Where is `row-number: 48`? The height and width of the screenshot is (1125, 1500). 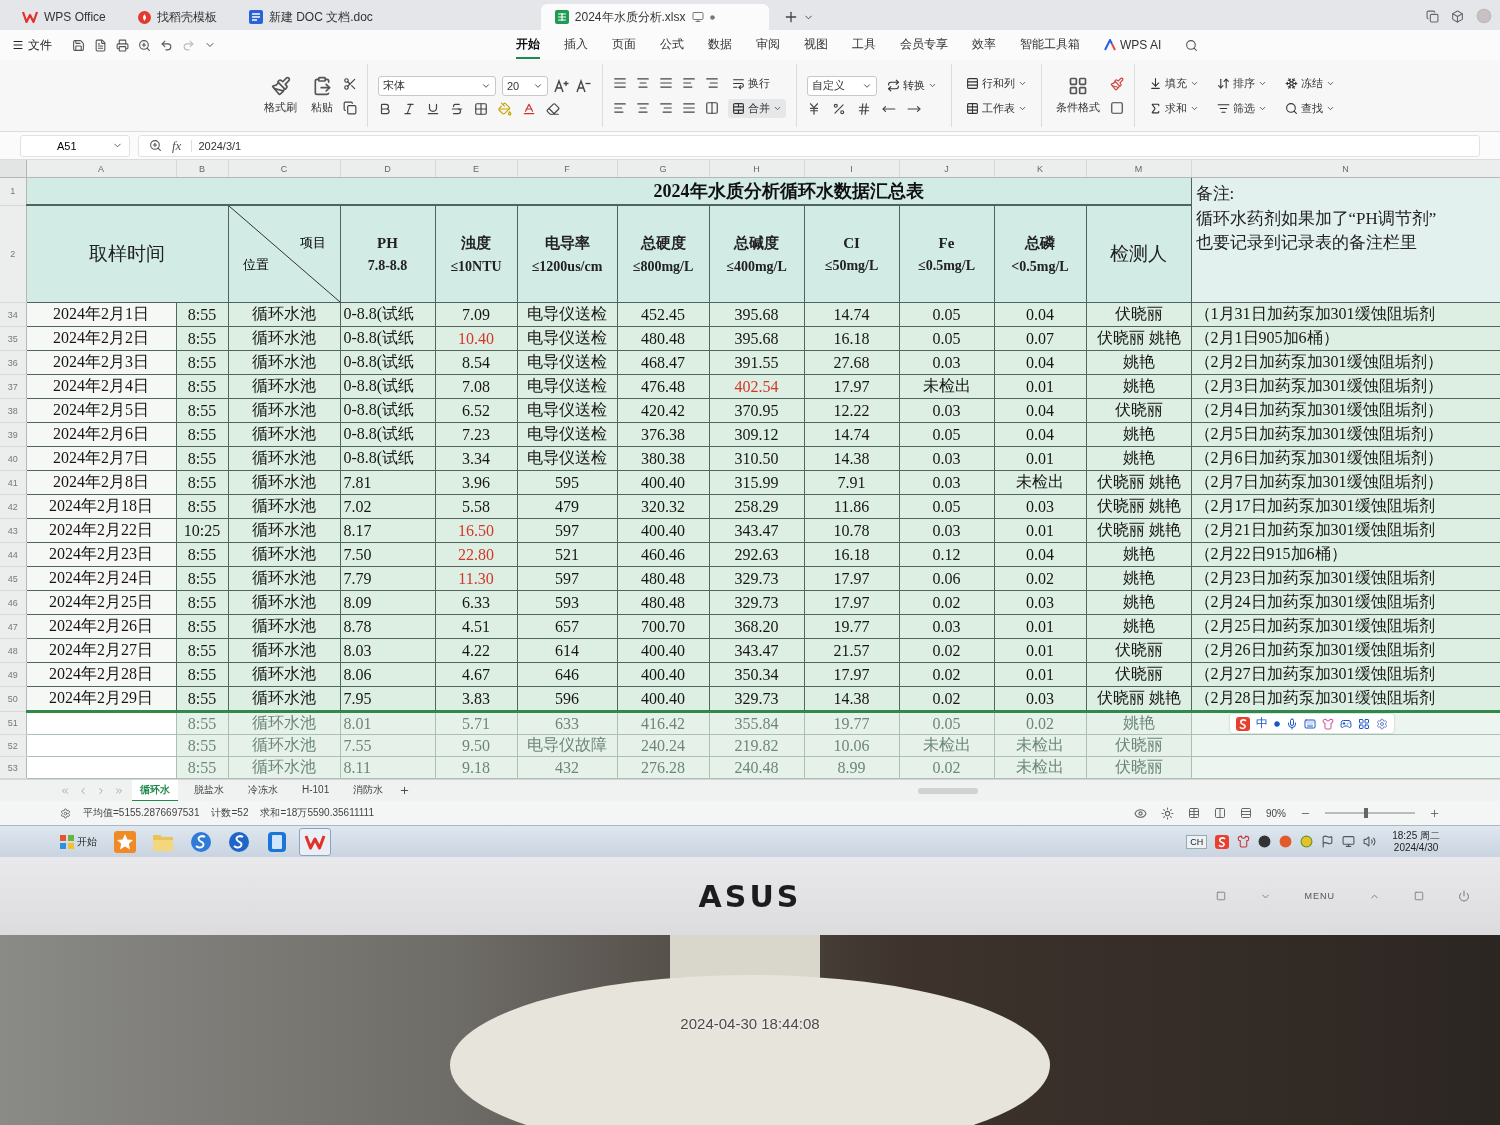
row-number: 48 is located at coordinates (13, 650).